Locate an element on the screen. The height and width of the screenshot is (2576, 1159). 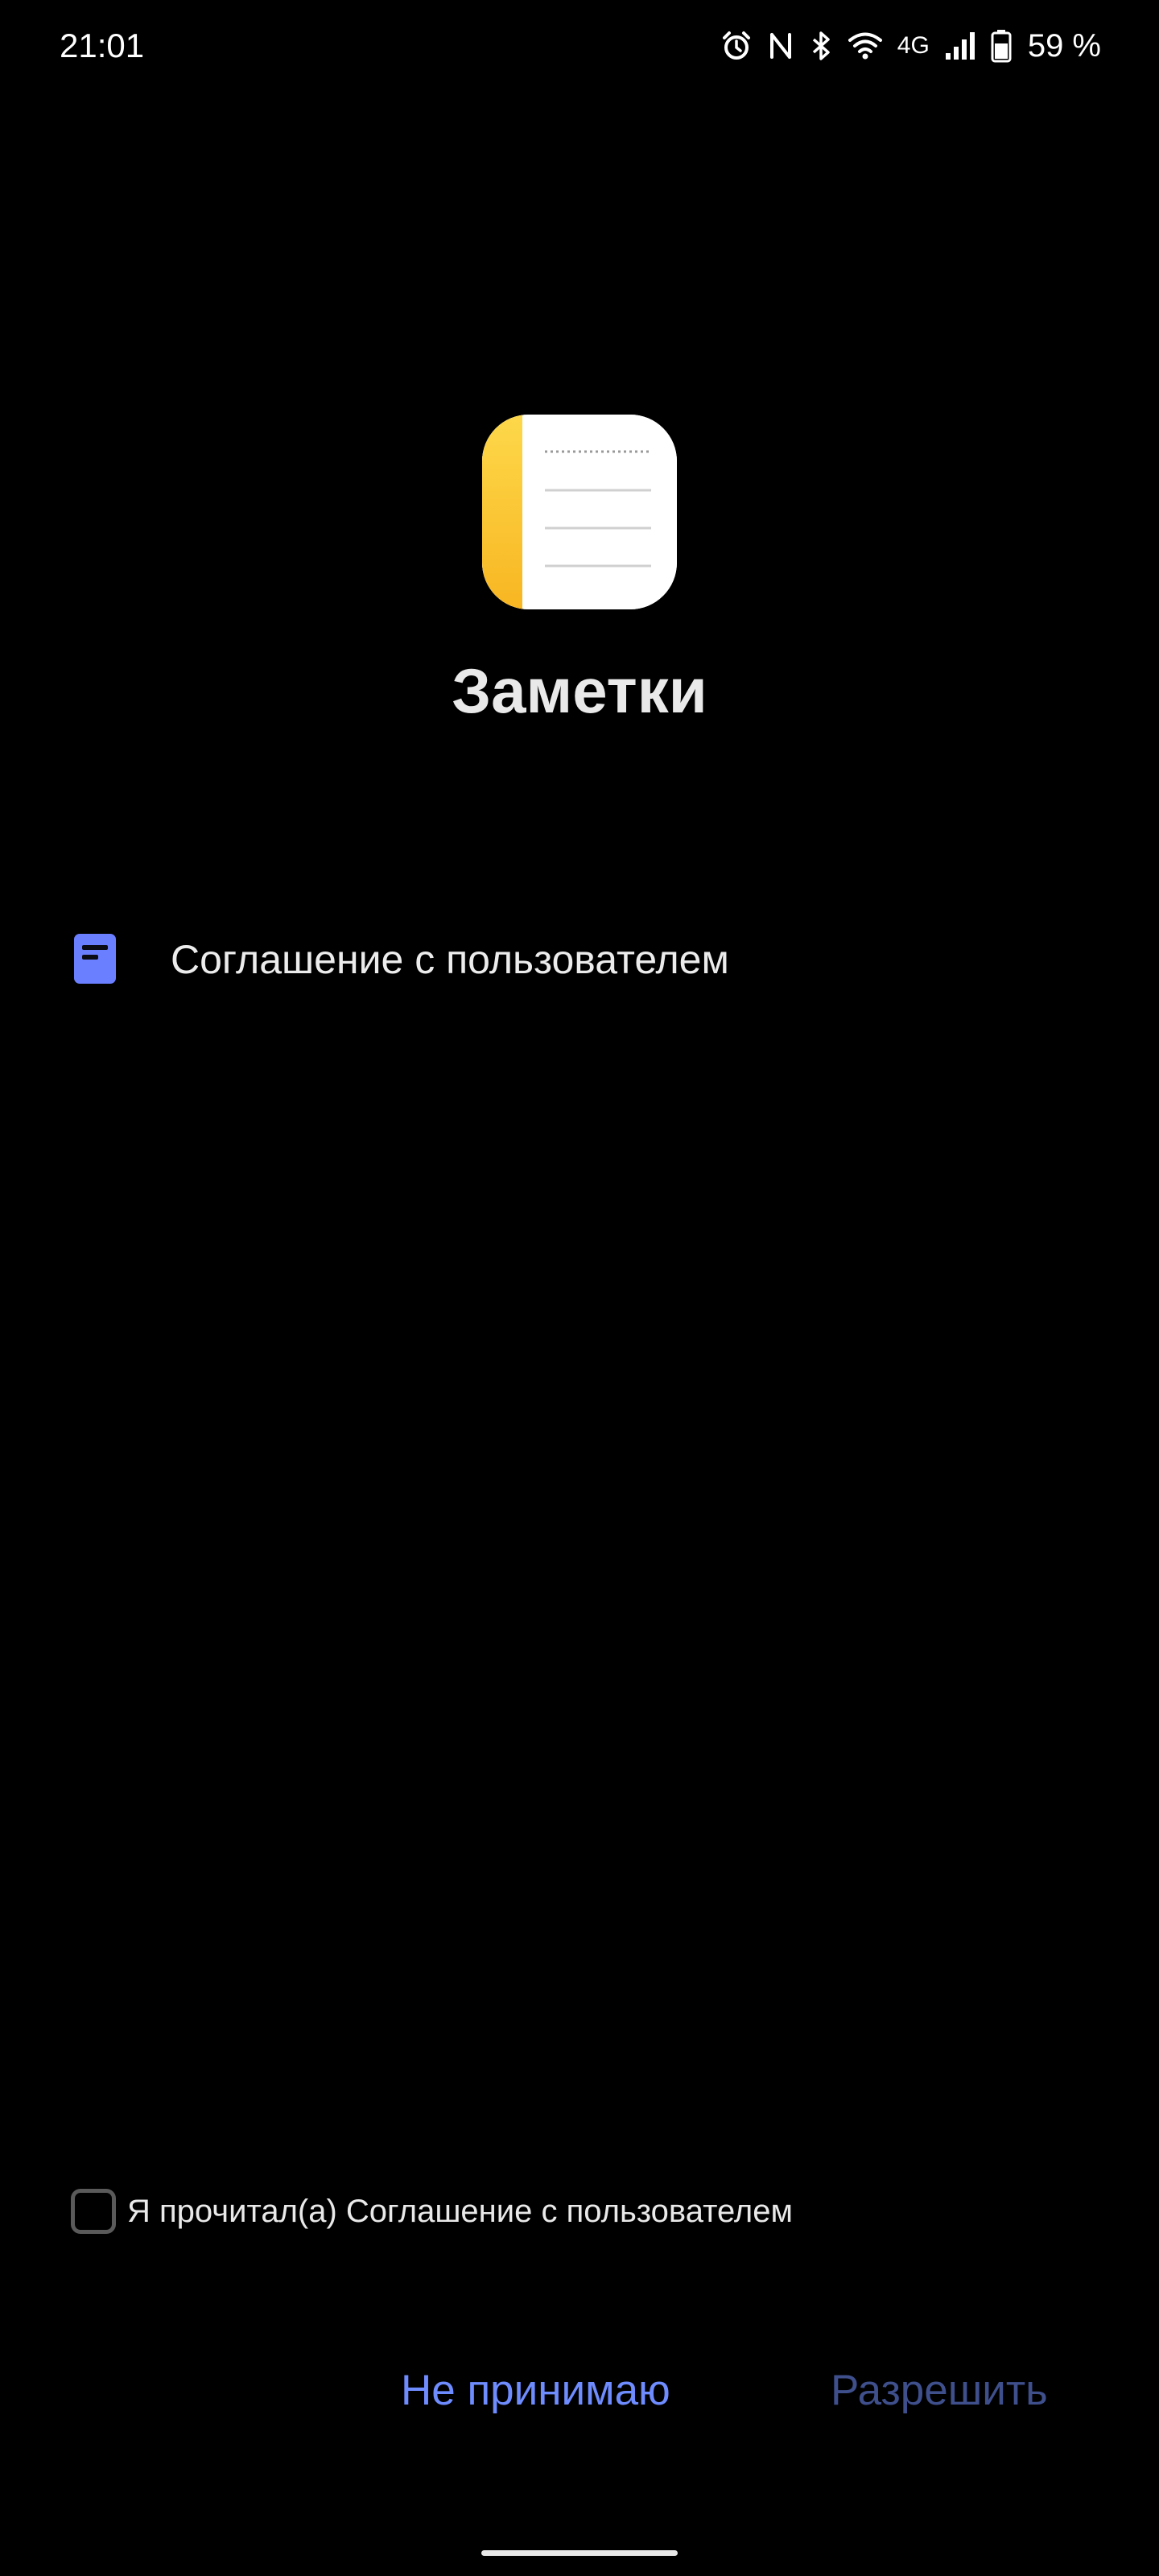
document-icon is located at coordinates (95, 958).